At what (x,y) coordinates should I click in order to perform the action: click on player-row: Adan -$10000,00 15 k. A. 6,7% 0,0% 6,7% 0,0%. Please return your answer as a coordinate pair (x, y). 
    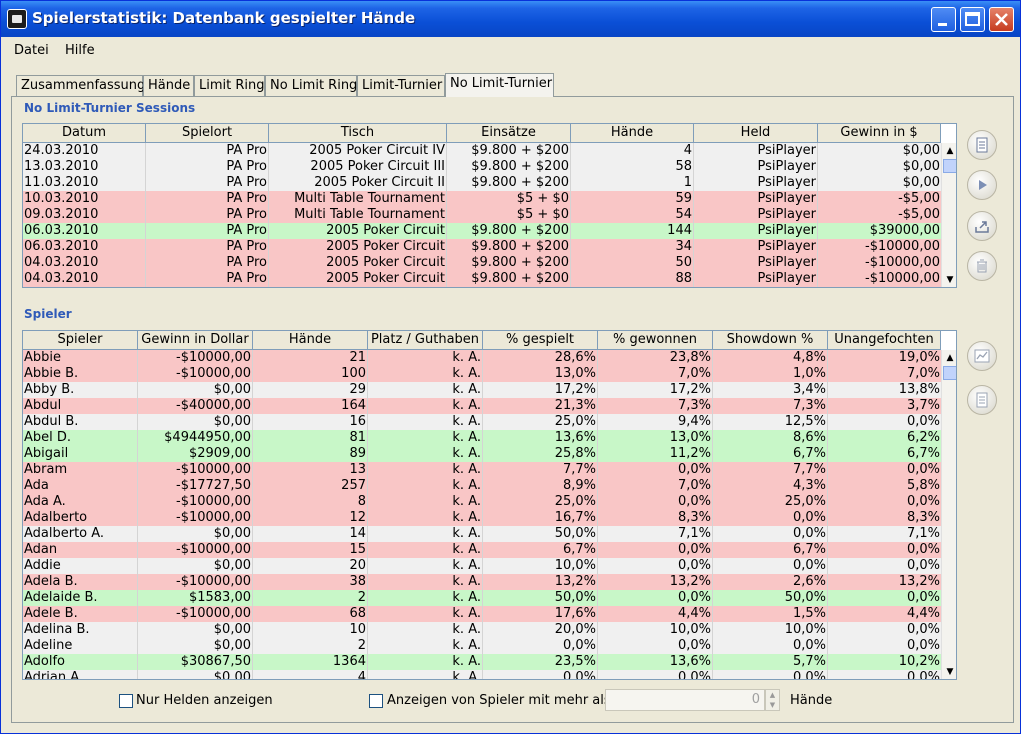
    Looking at the image, I should click on (482, 550).